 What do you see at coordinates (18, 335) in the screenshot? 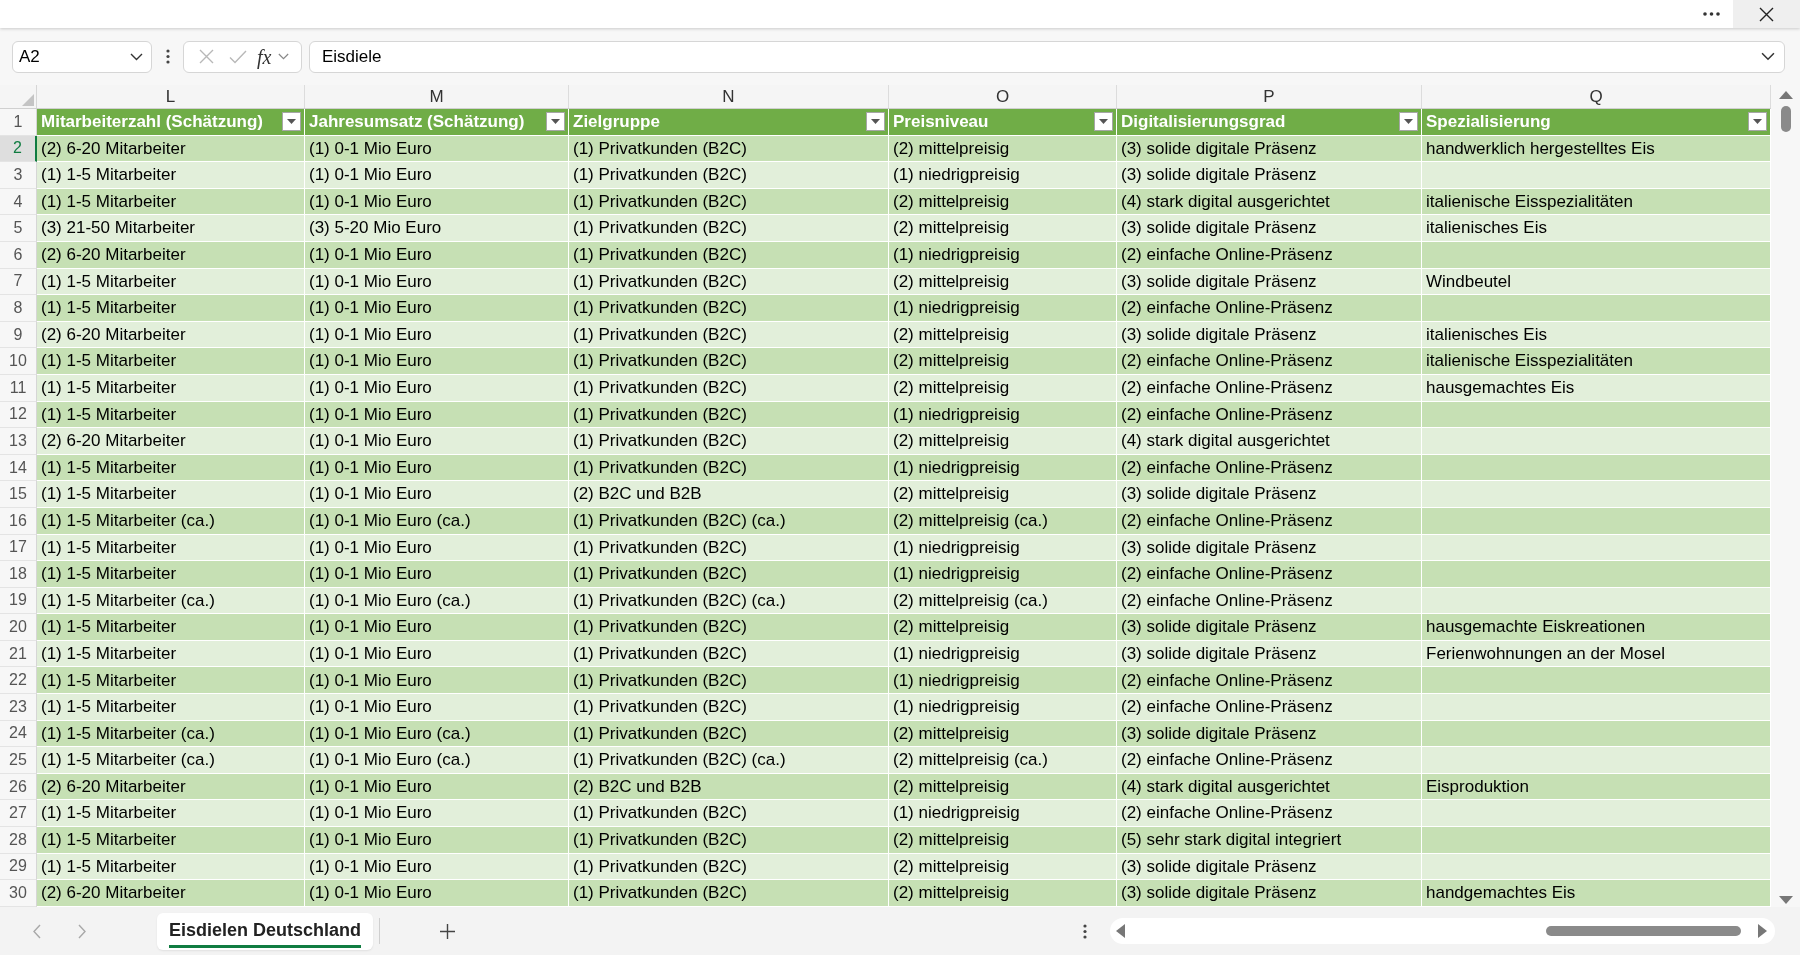
I see `row-number: 9` at bounding box center [18, 335].